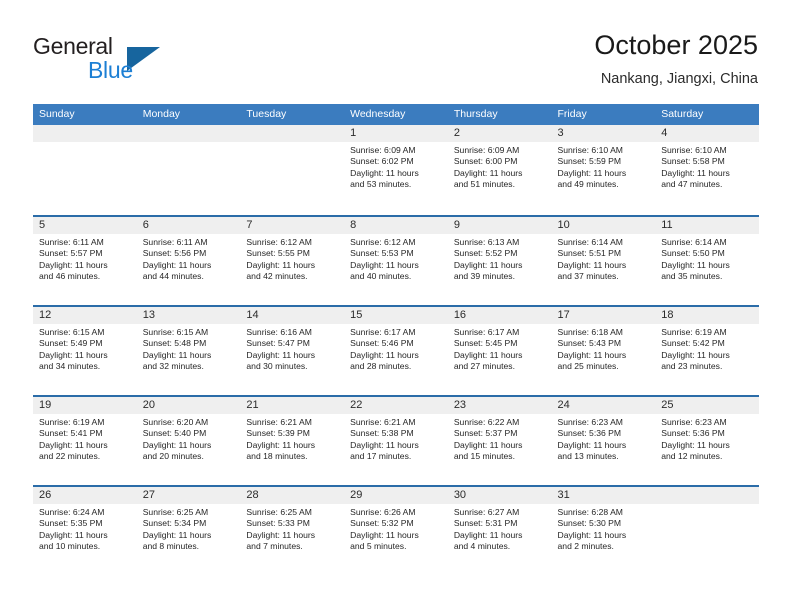 The image size is (792, 612). Describe the element at coordinates (72, 422) in the screenshot. I see `sunrise-text: Sunrise: 6:19 AM` at that location.